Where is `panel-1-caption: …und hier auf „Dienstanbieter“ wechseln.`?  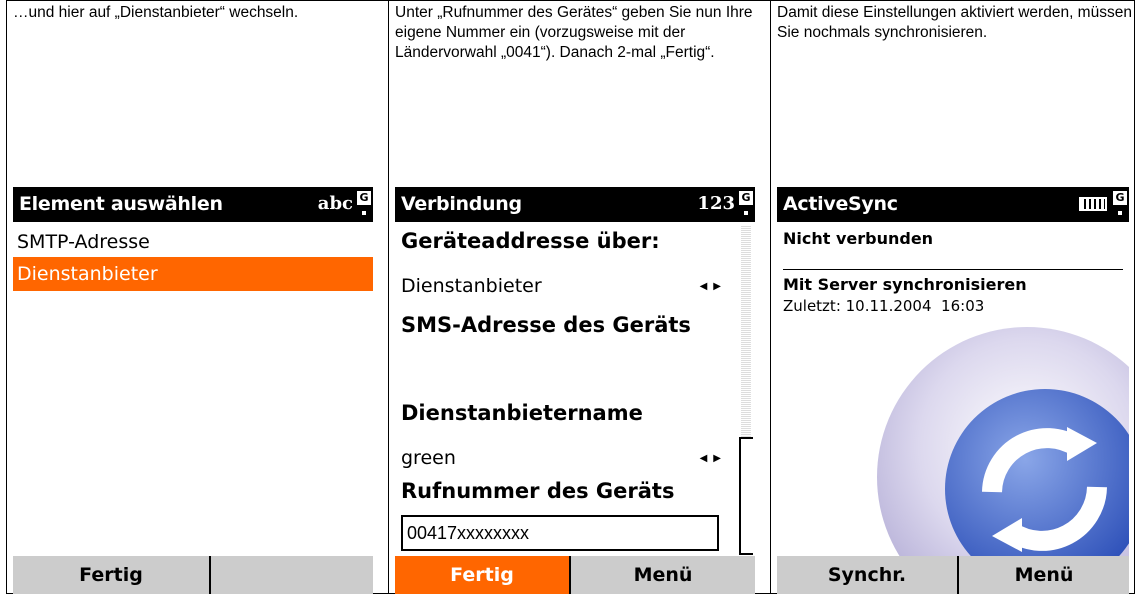 panel-1-caption: …und hier auf „Dienstanbieter“ wechseln. is located at coordinates (156, 12).